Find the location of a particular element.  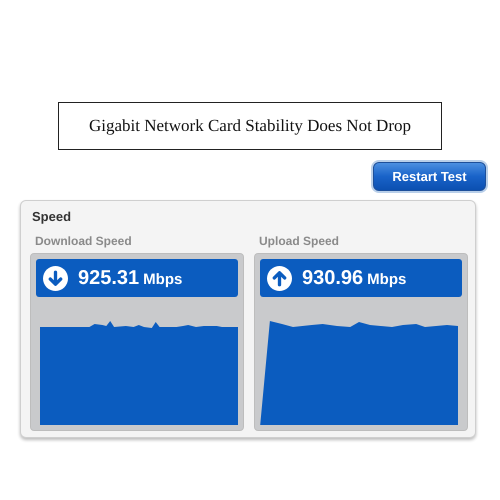

gauge-label: Download Speed is located at coordinates (83, 241).